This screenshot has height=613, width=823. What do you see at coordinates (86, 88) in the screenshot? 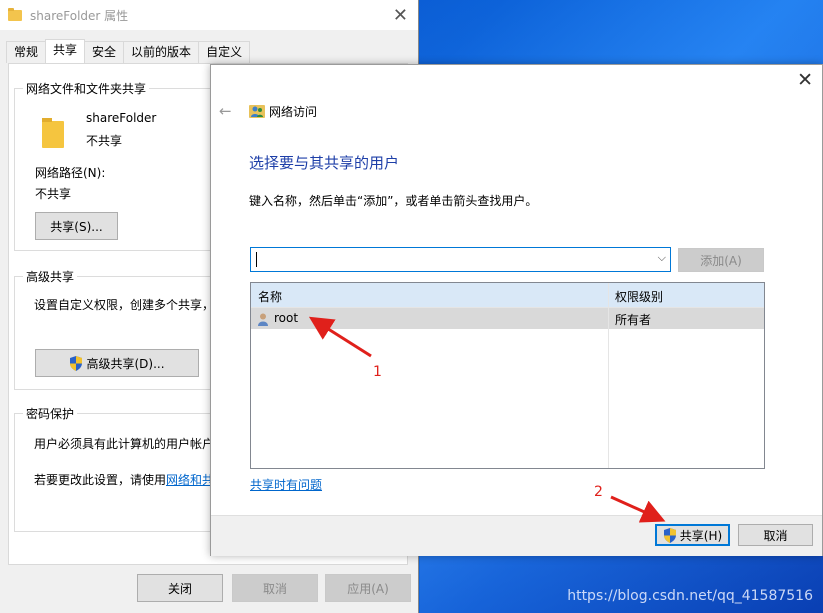
I see `group-legend: 网络文件和文件夹共享` at bounding box center [86, 88].